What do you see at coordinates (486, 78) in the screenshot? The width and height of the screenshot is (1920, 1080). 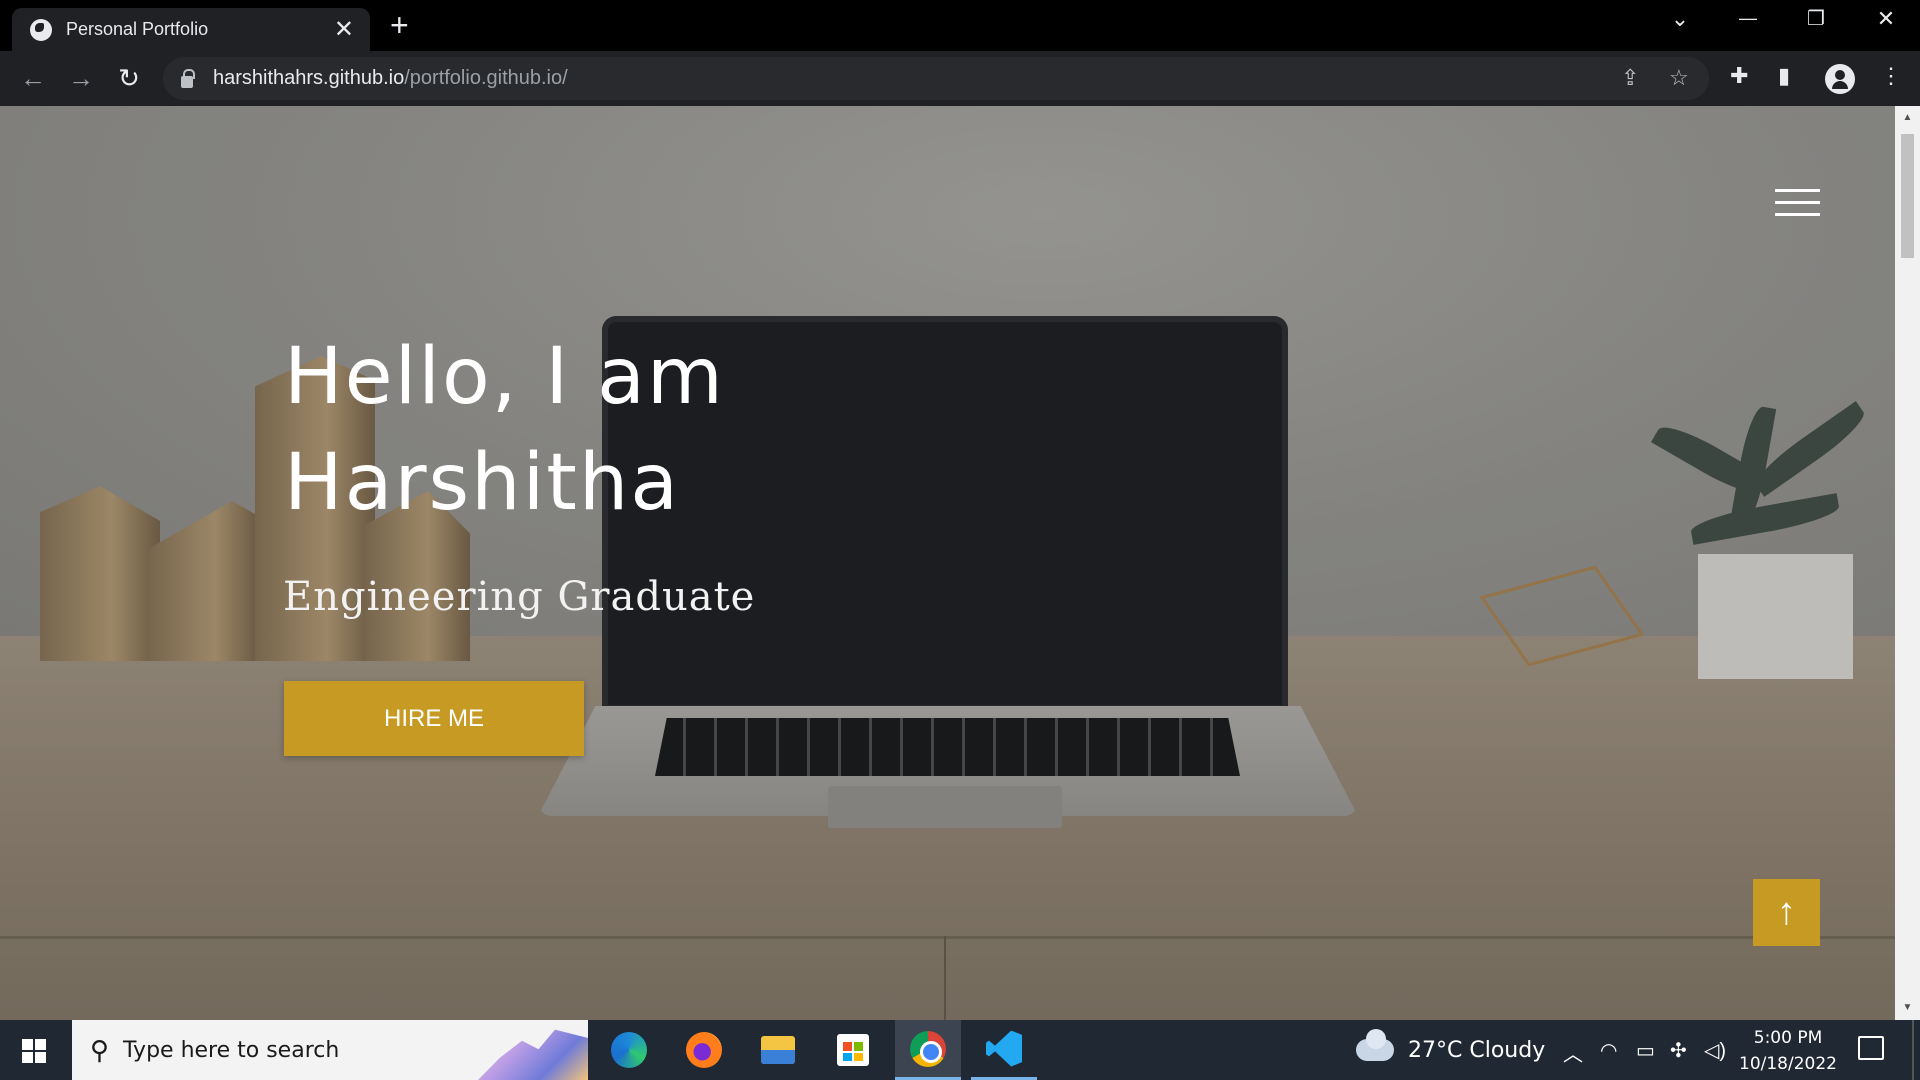 I see `url-path: /portfolio.github.io/` at bounding box center [486, 78].